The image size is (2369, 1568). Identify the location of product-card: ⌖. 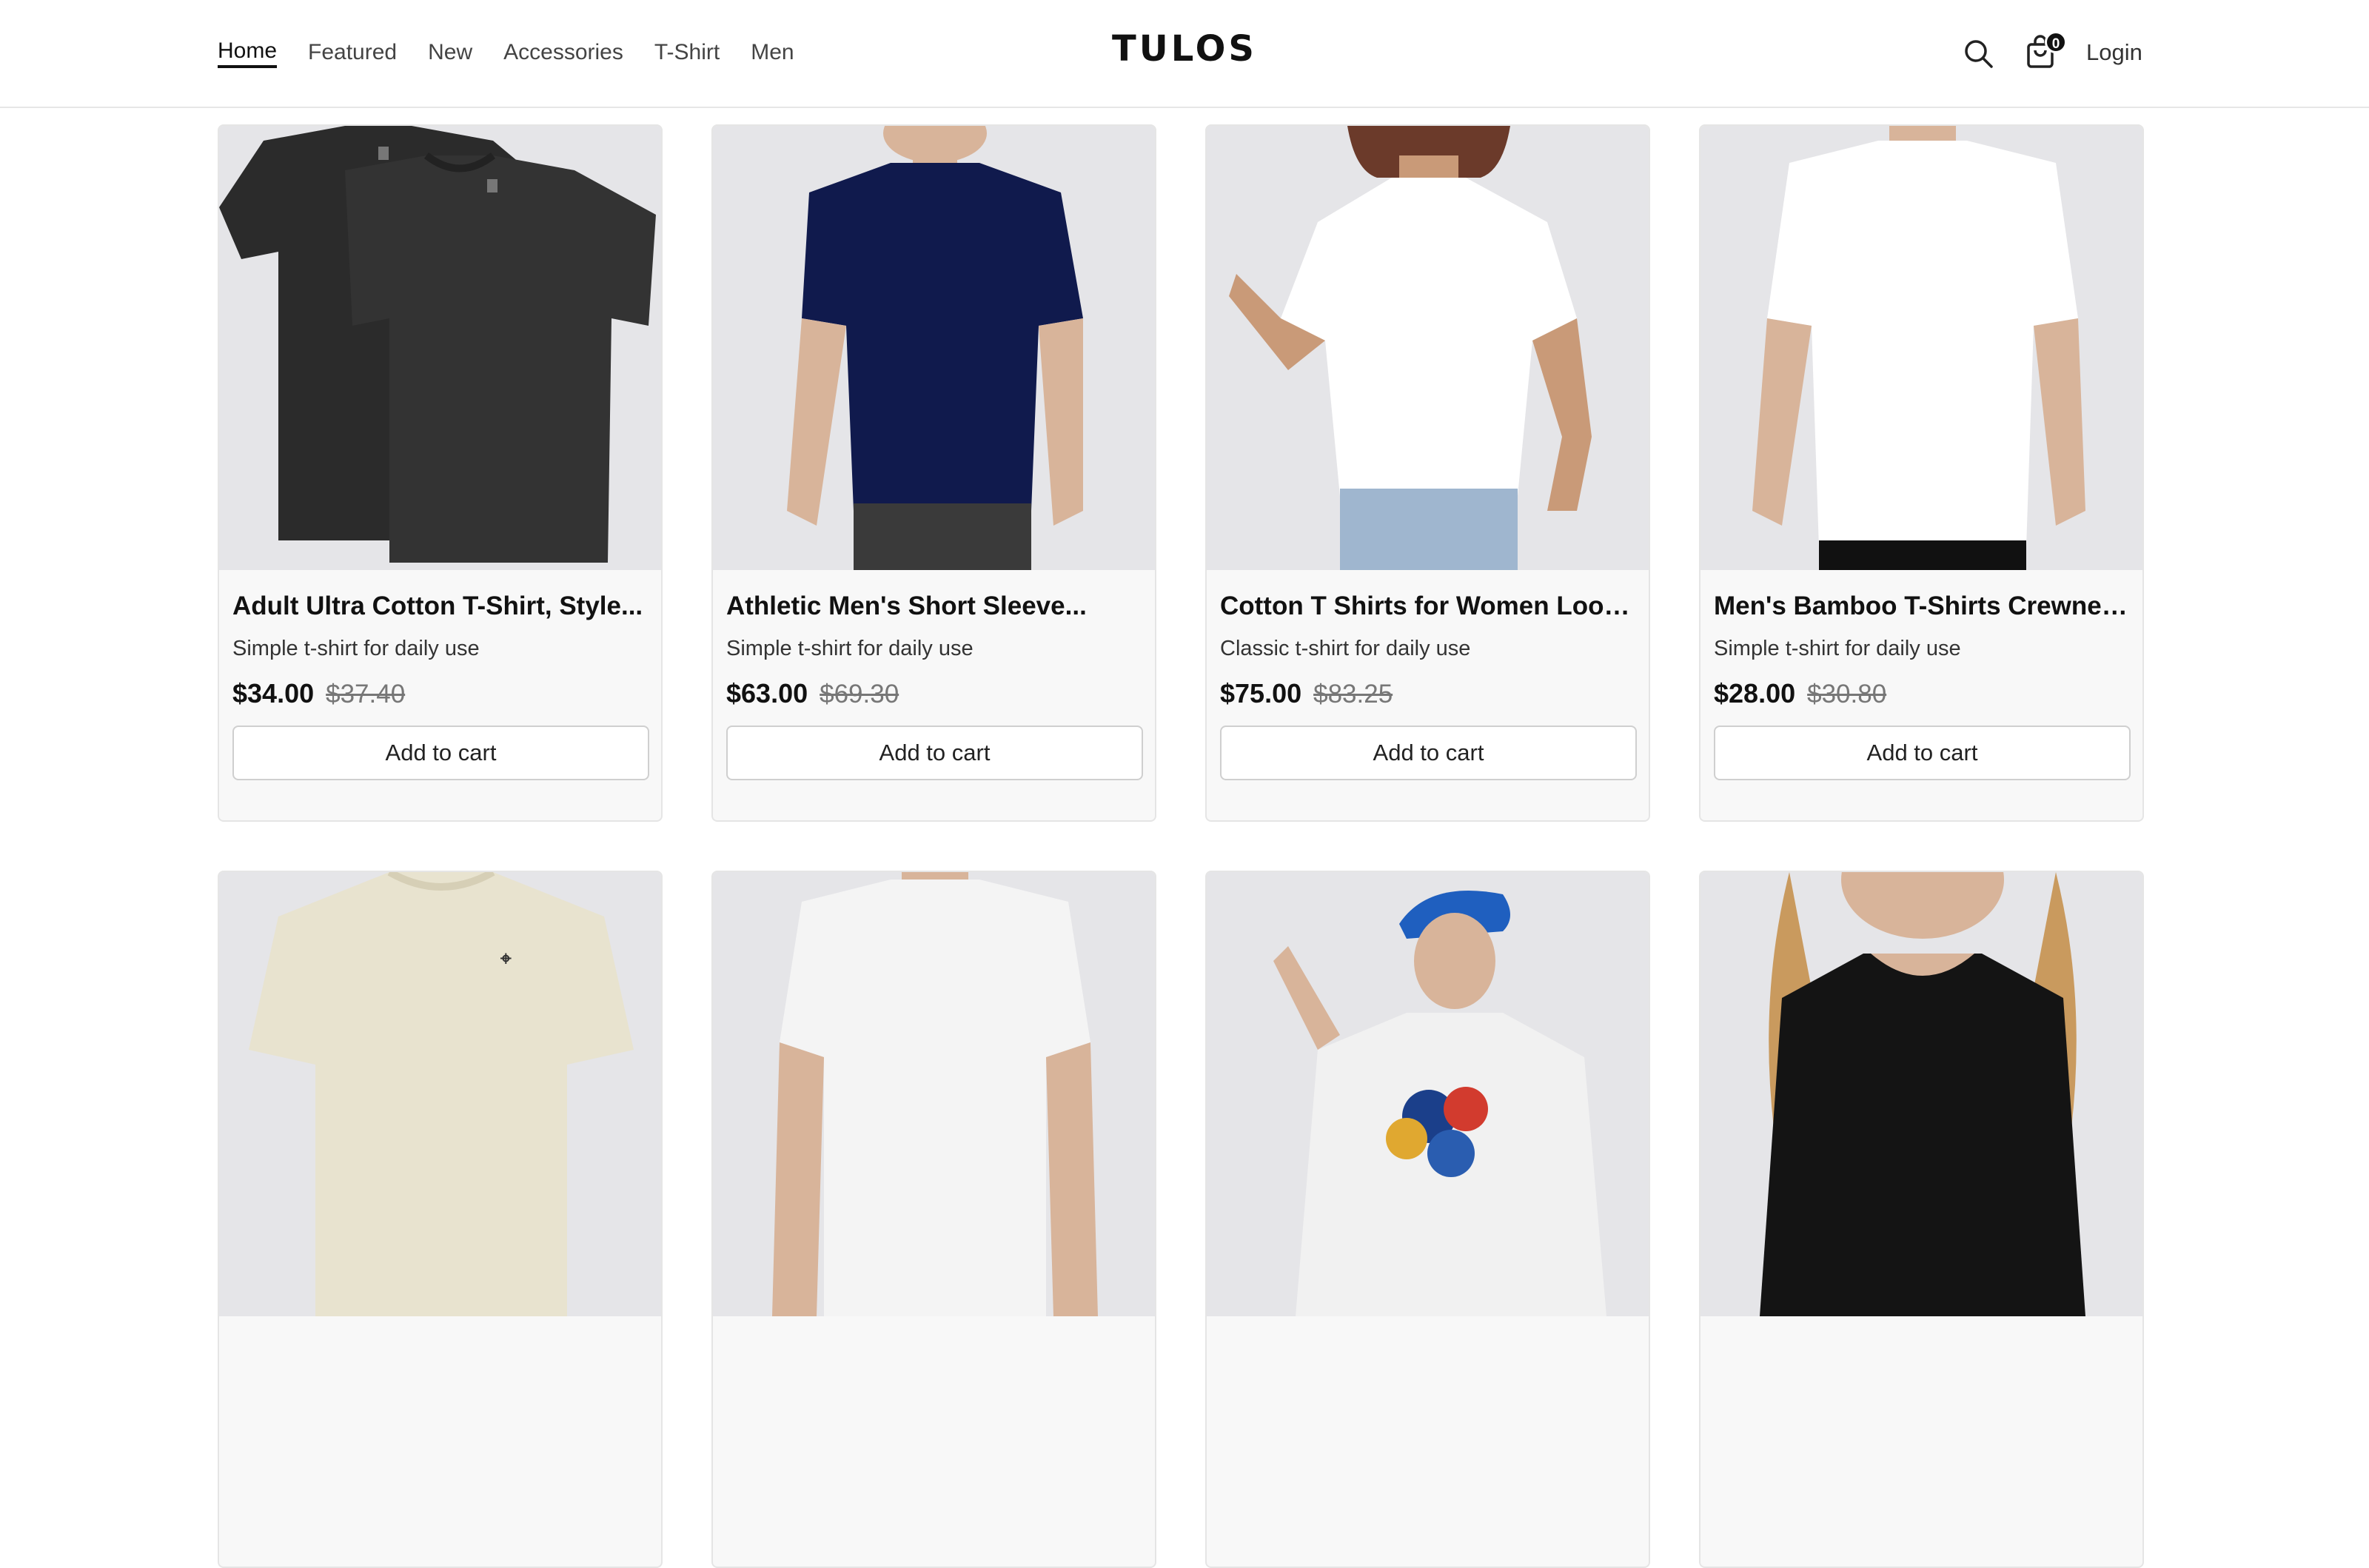
(440, 1219).